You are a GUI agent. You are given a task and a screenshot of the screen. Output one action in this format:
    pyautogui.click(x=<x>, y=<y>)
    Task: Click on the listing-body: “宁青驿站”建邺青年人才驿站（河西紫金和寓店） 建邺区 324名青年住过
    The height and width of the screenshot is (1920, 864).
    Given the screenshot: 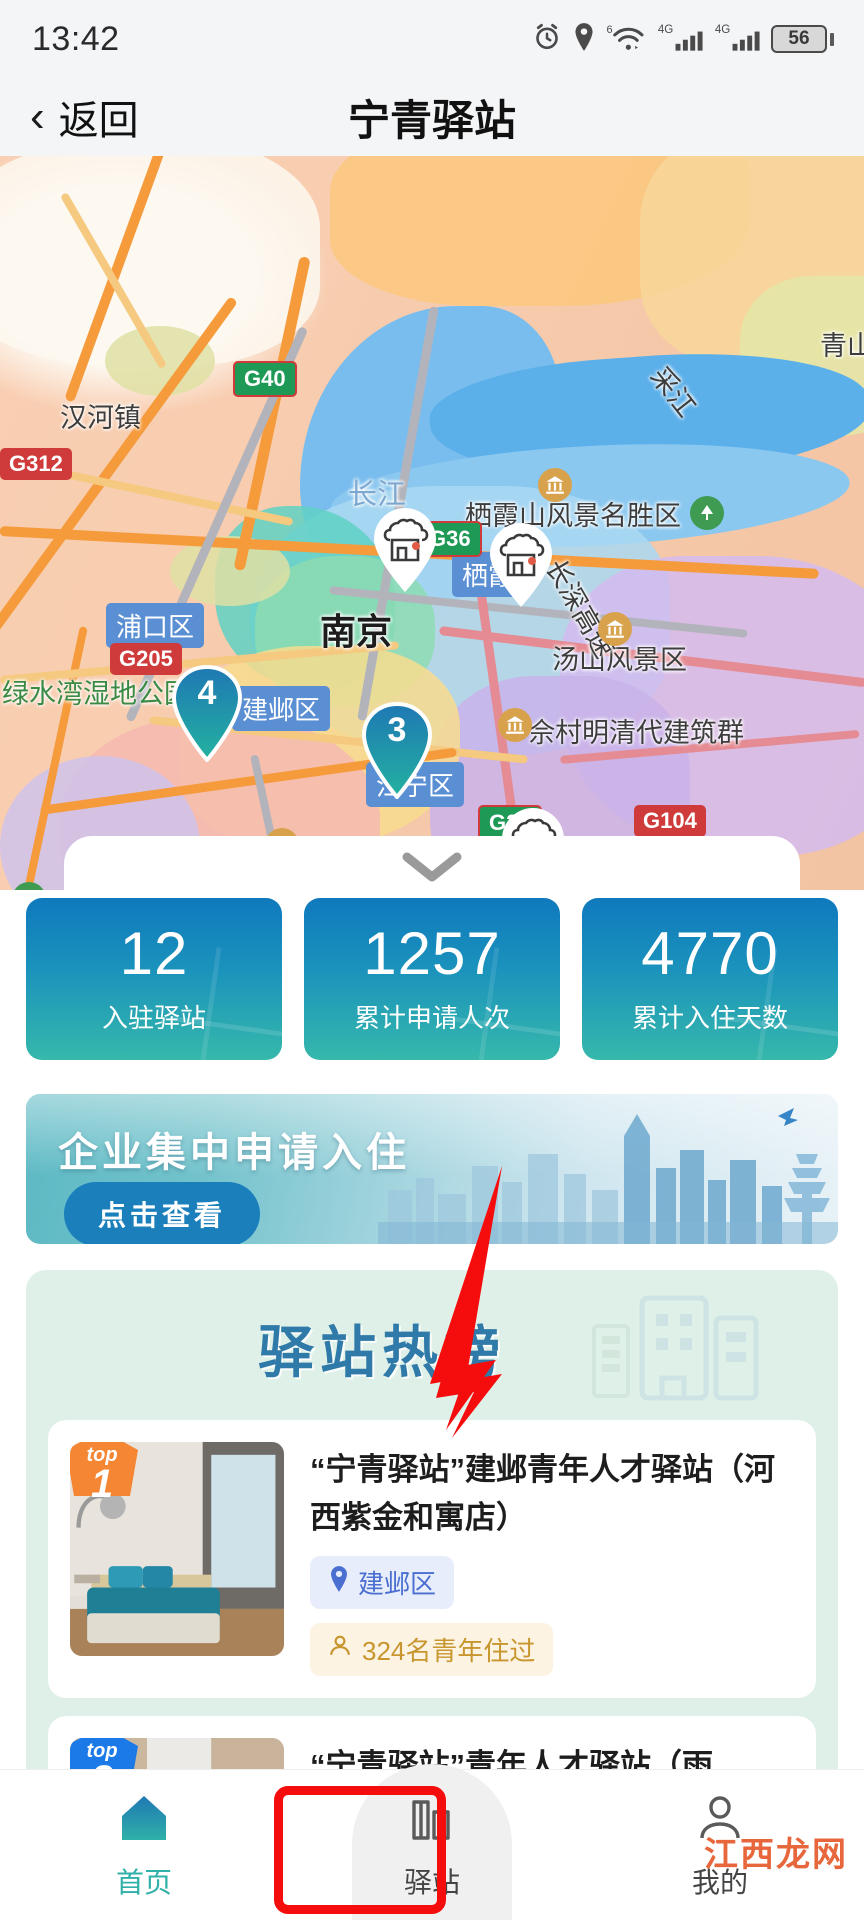 What is the action you would take?
    pyautogui.click(x=552, y=1559)
    